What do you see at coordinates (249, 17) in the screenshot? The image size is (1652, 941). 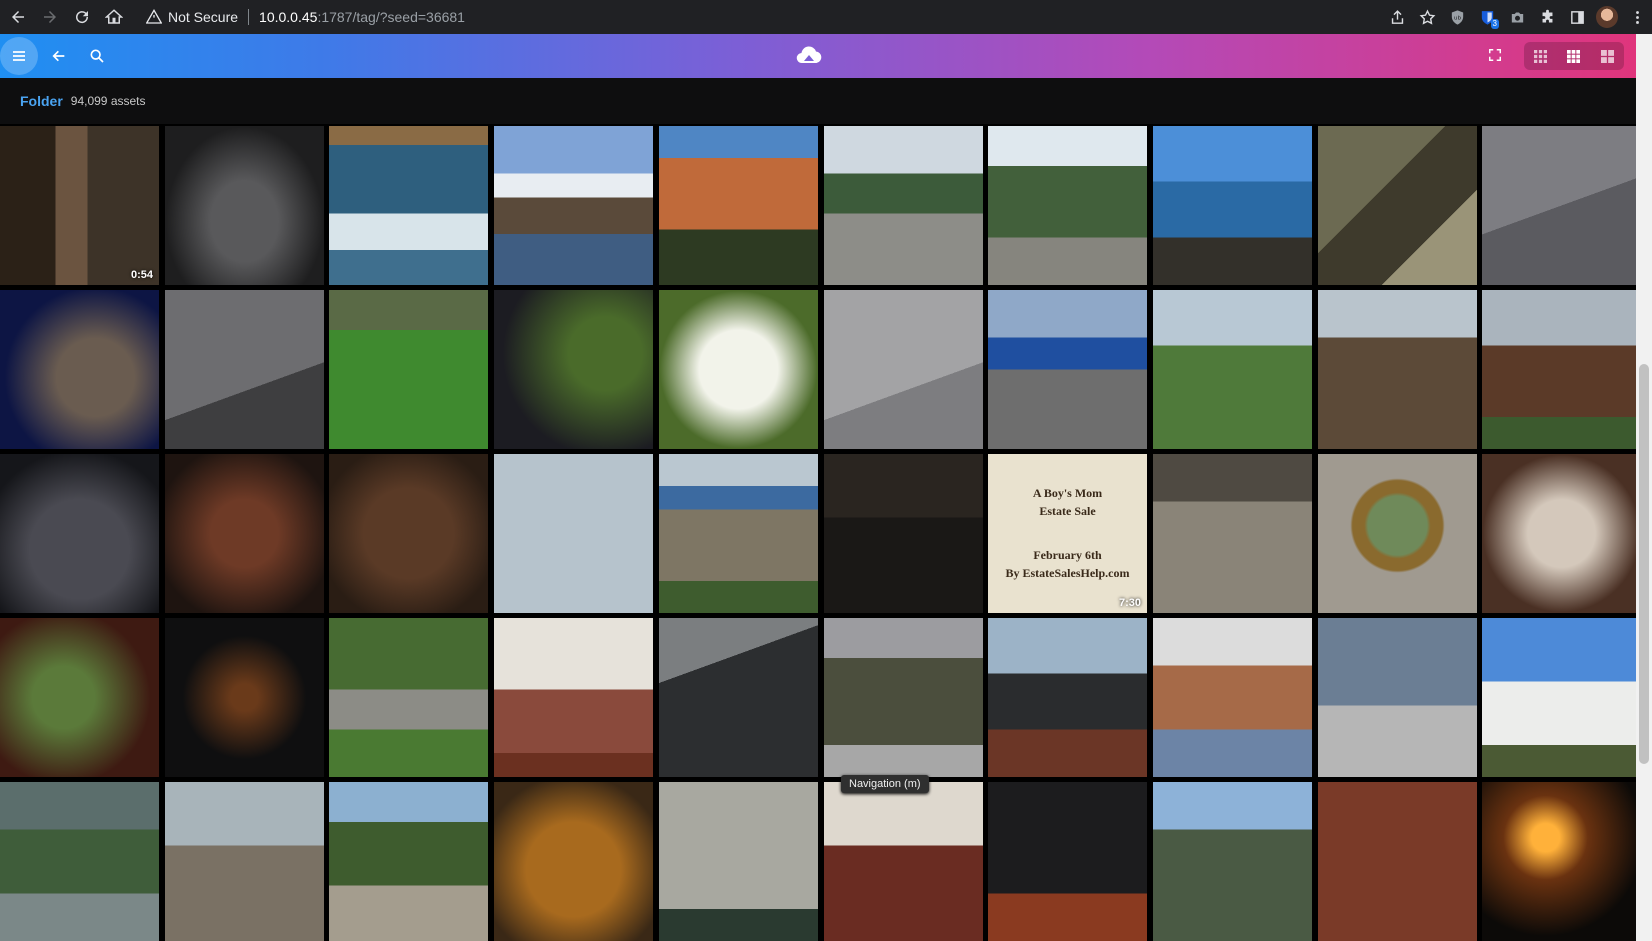 I see `address-separator` at bounding box center [249, 17].